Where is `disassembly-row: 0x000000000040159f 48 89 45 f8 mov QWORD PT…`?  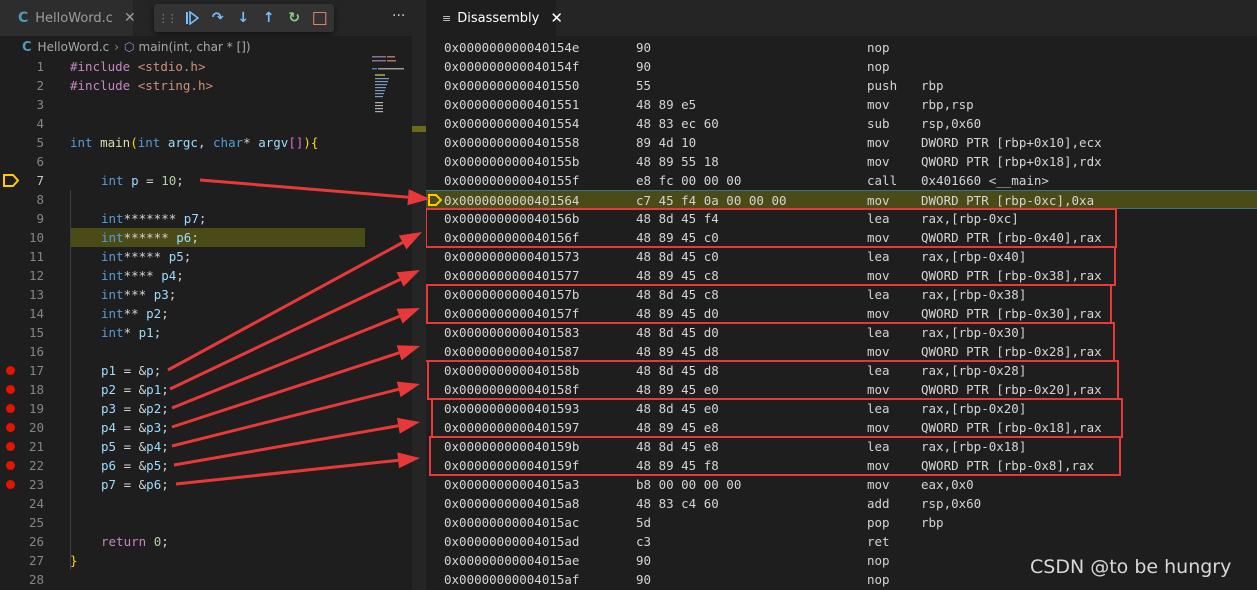 disassembly-row: 0x000000000040159f 48 89 45 f8 mov QWORD PT… is located at coordinates (841, 465).